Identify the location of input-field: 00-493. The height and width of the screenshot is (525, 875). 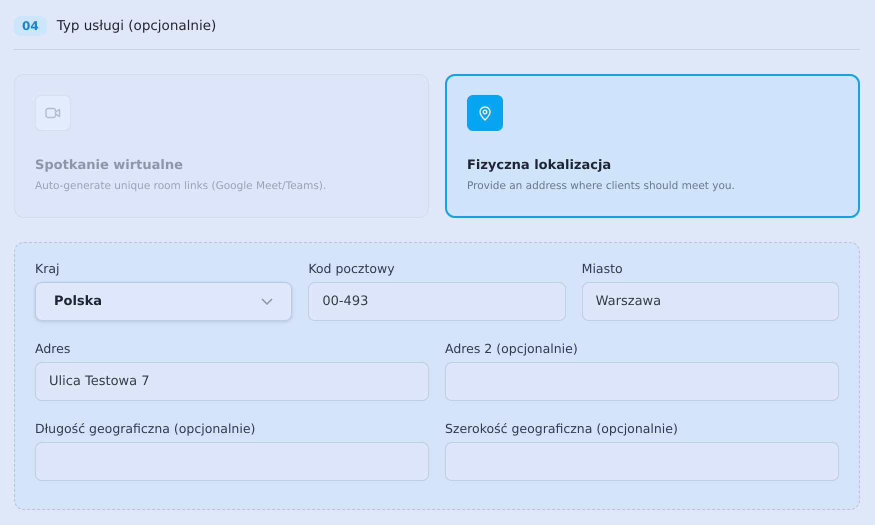
(437, 301).